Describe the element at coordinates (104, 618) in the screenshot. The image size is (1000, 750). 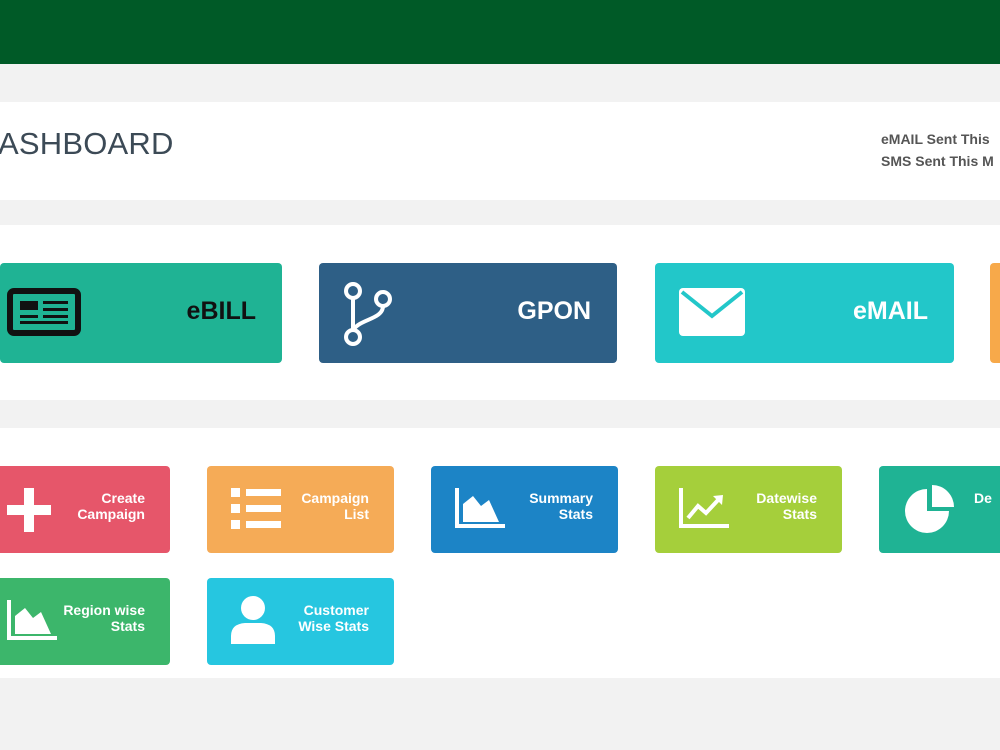
I see `region-wise-stats-label: Region wise Stats` at that location.